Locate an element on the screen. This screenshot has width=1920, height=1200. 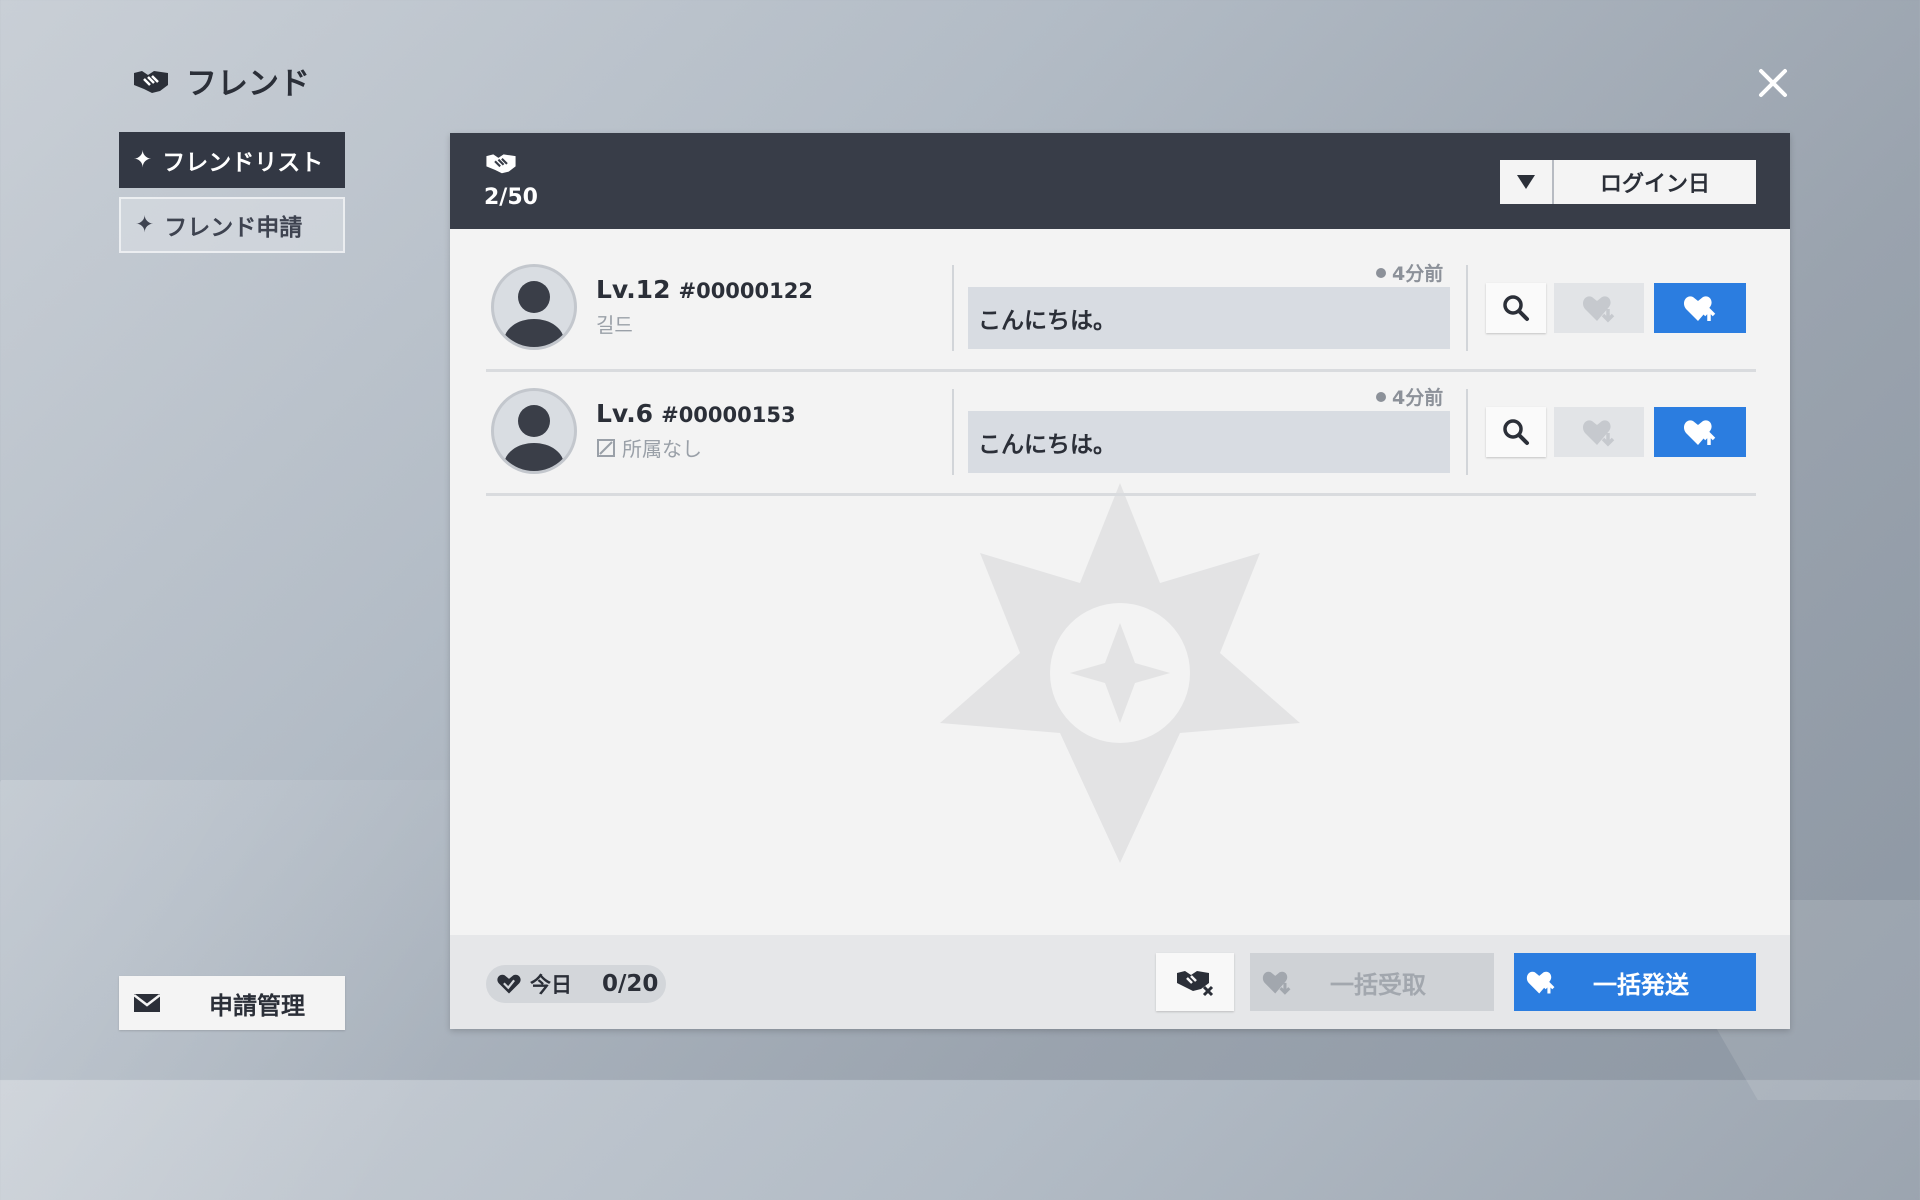
guild-name: 길드 is located at coordinates (614, 325).